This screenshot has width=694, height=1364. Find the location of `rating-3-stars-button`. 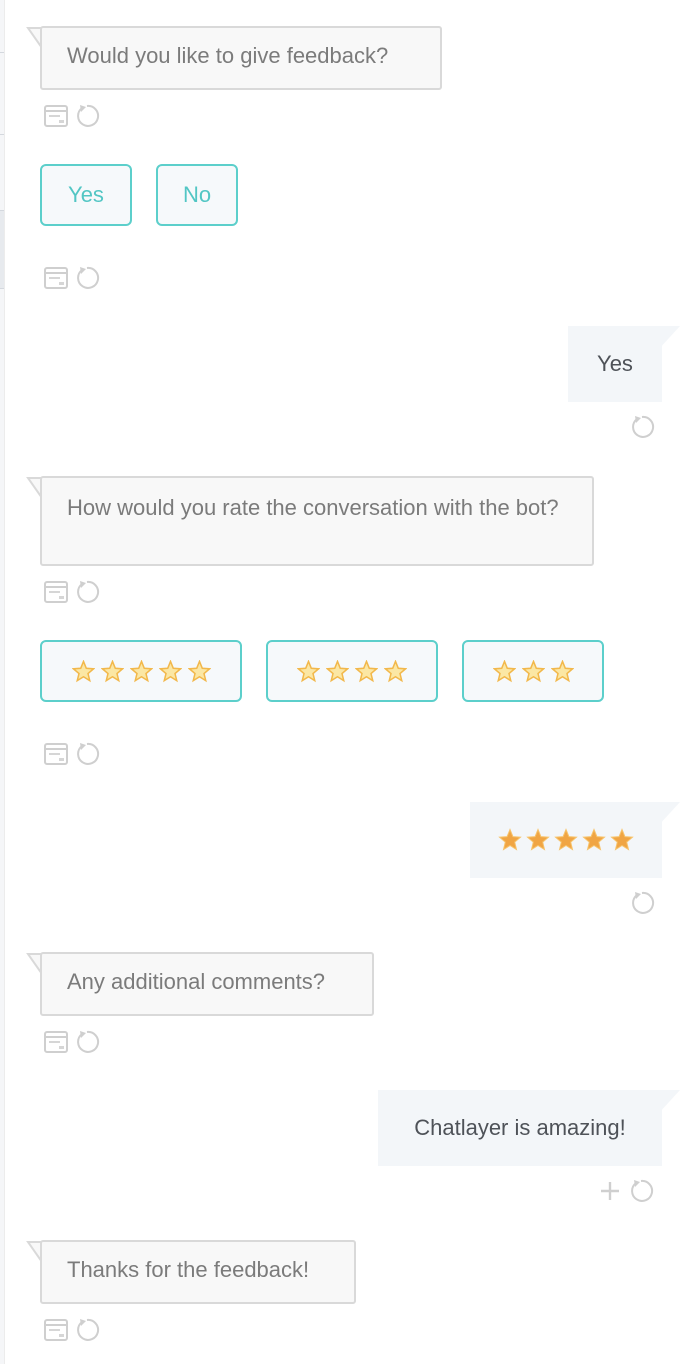

rating-3-stars-button is located at coordinates (533, 671).